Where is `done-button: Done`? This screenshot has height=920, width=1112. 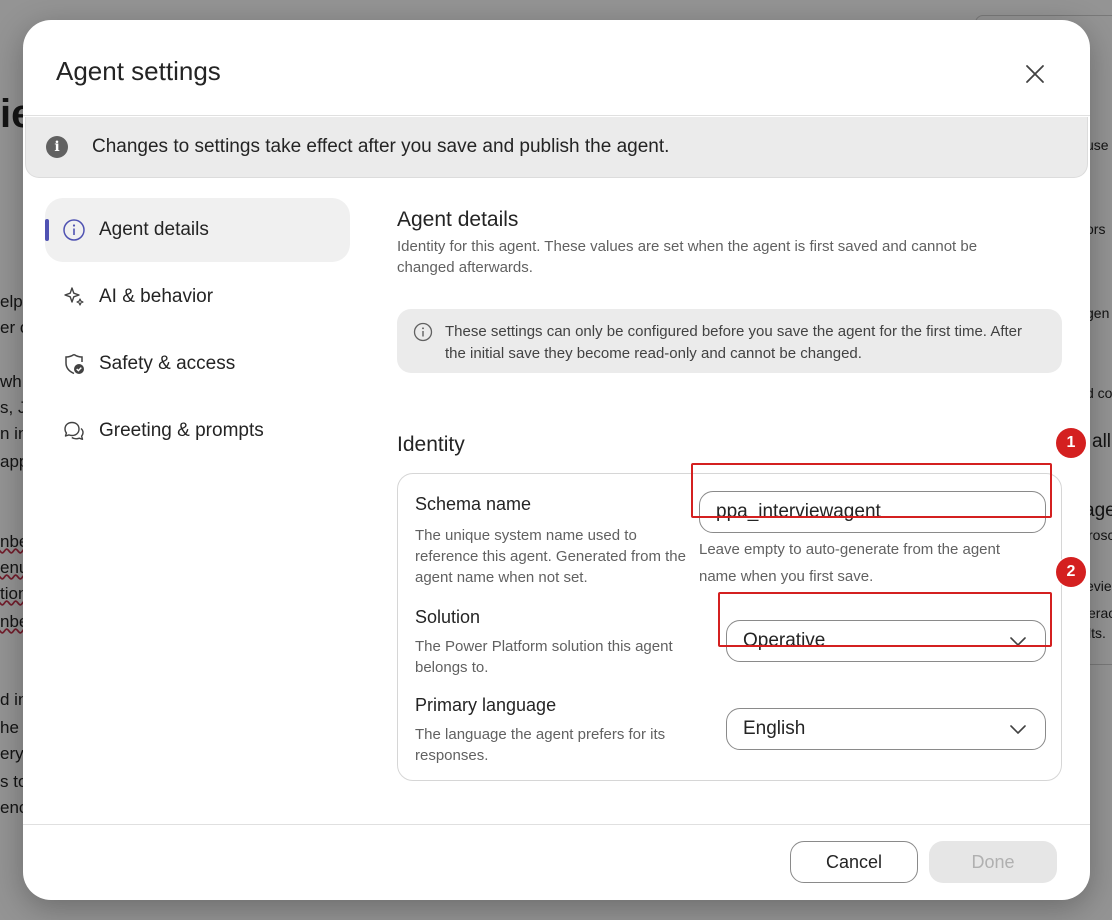
done-button: Done is located at coordinates (993, 862).